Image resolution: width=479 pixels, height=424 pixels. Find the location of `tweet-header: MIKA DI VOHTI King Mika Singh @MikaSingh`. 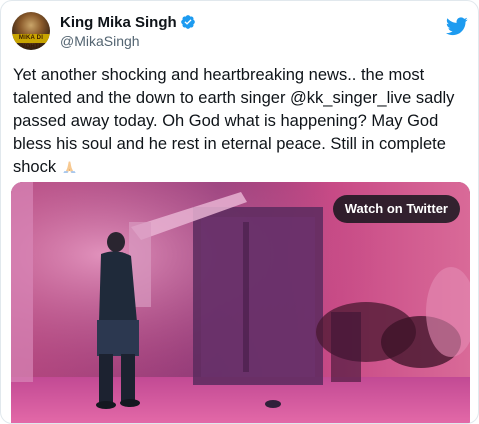

tweet-header: MIKA DI VOHTI King Mika Singh @MikaSingh is located at coordinates (240, 31).